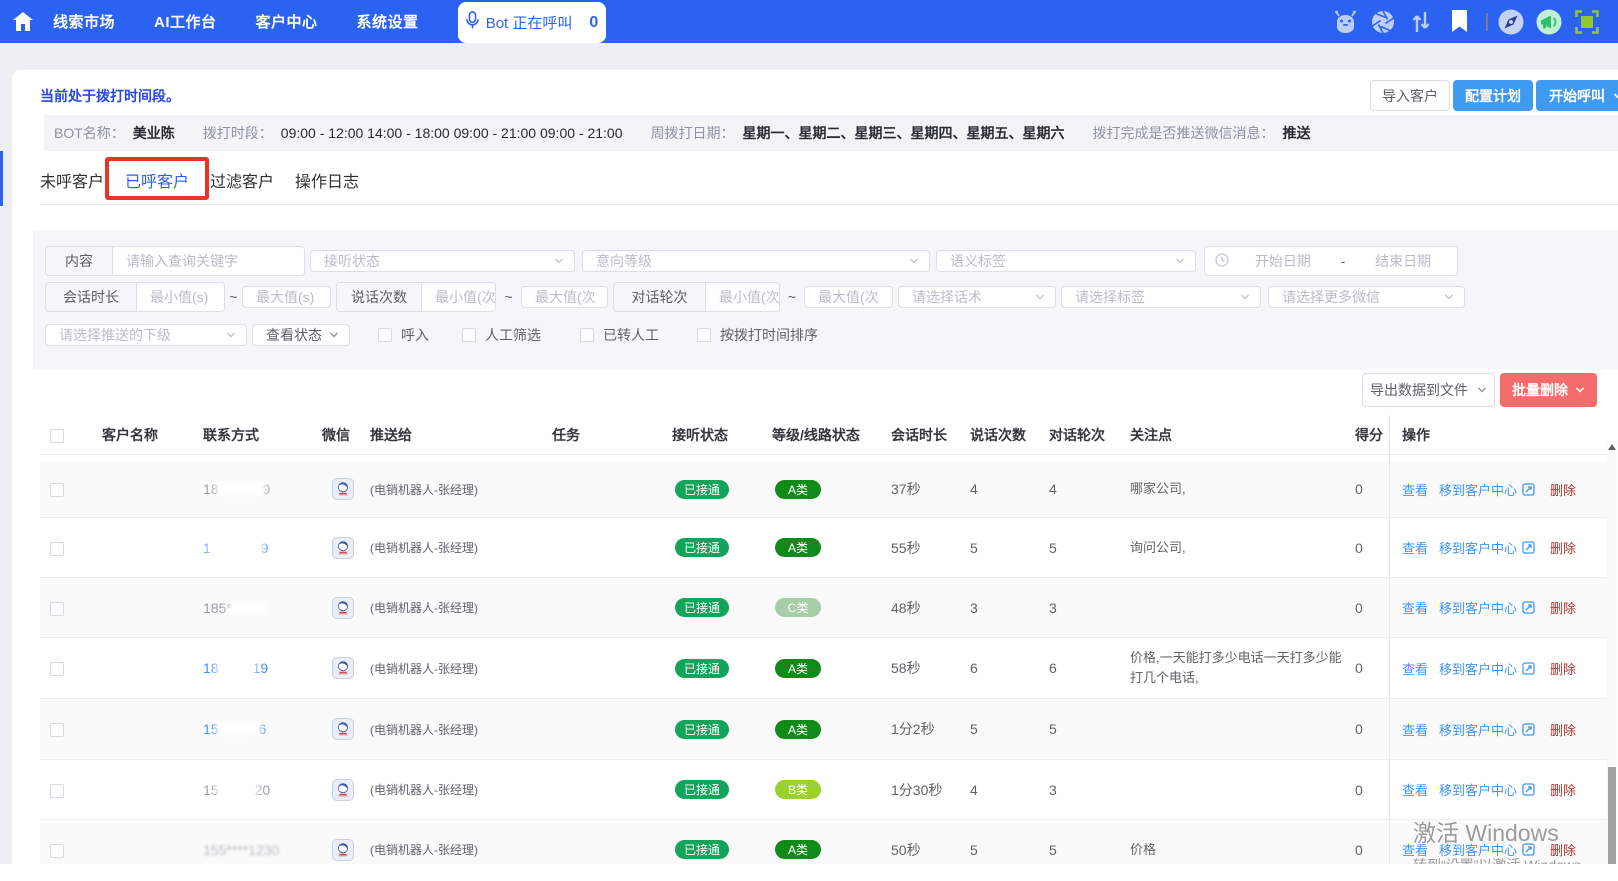 The height and width of the screenshot is (881, 1618). Describe the element at coordinates (823, 608) in the screenshot. I see `table-row: 185* (电销机器人-张经理) 已接通 C类 48秒 3 3 0 查看 移到客户中心 删除` at that location.